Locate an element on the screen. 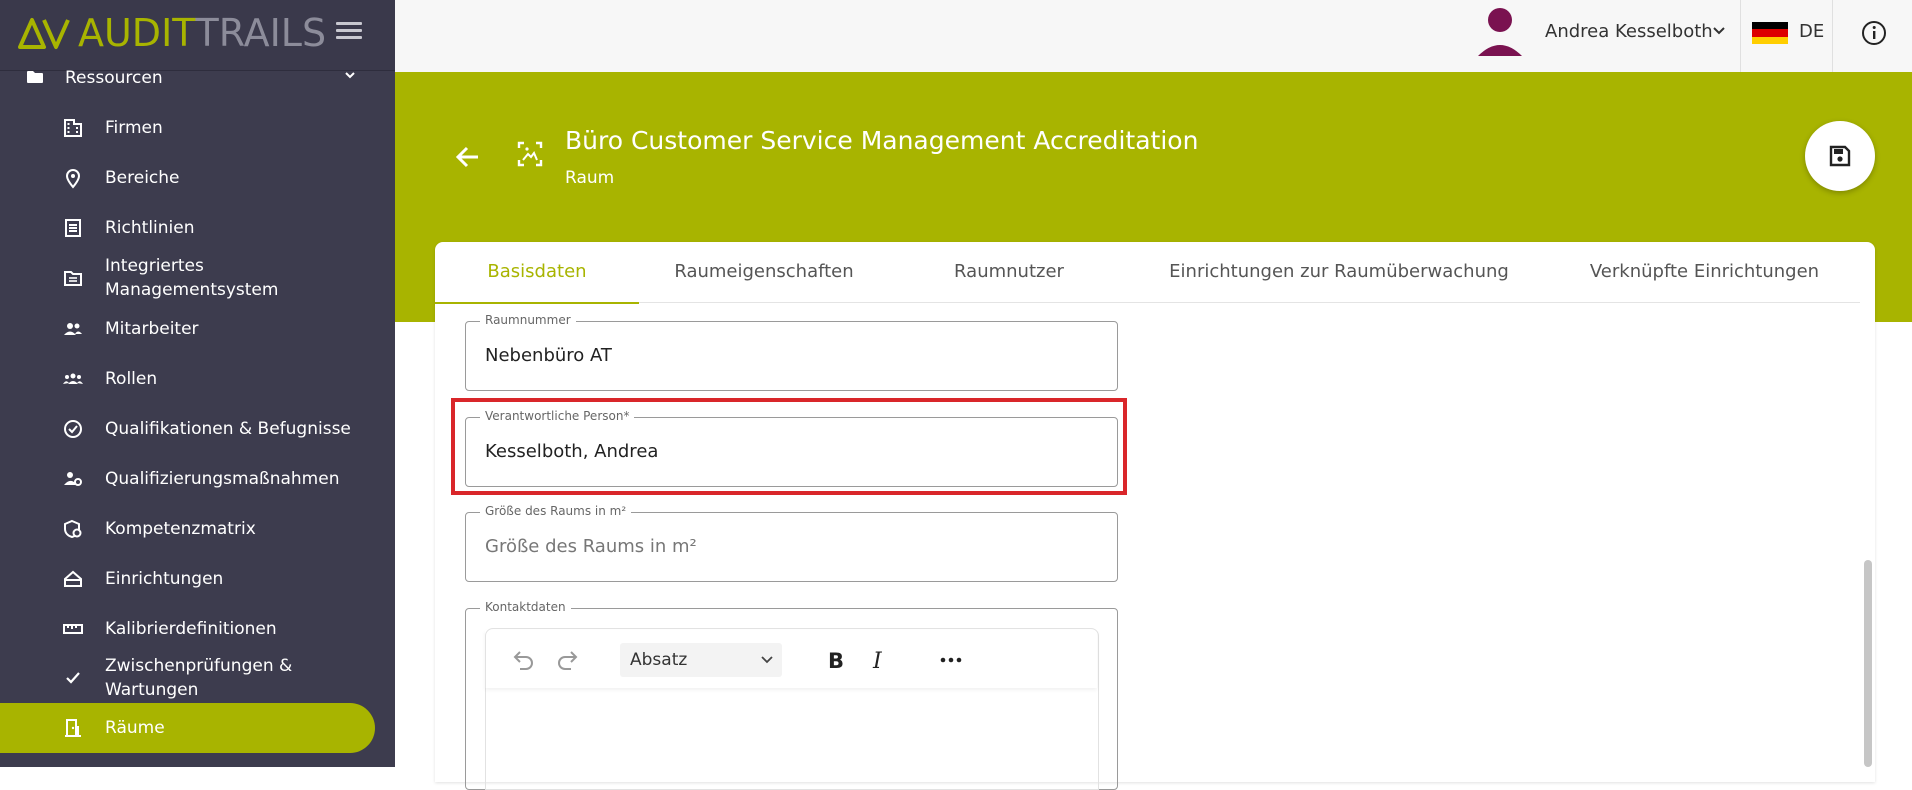  field-value: Nebenbüro AT is located at coordinates (548, 355).